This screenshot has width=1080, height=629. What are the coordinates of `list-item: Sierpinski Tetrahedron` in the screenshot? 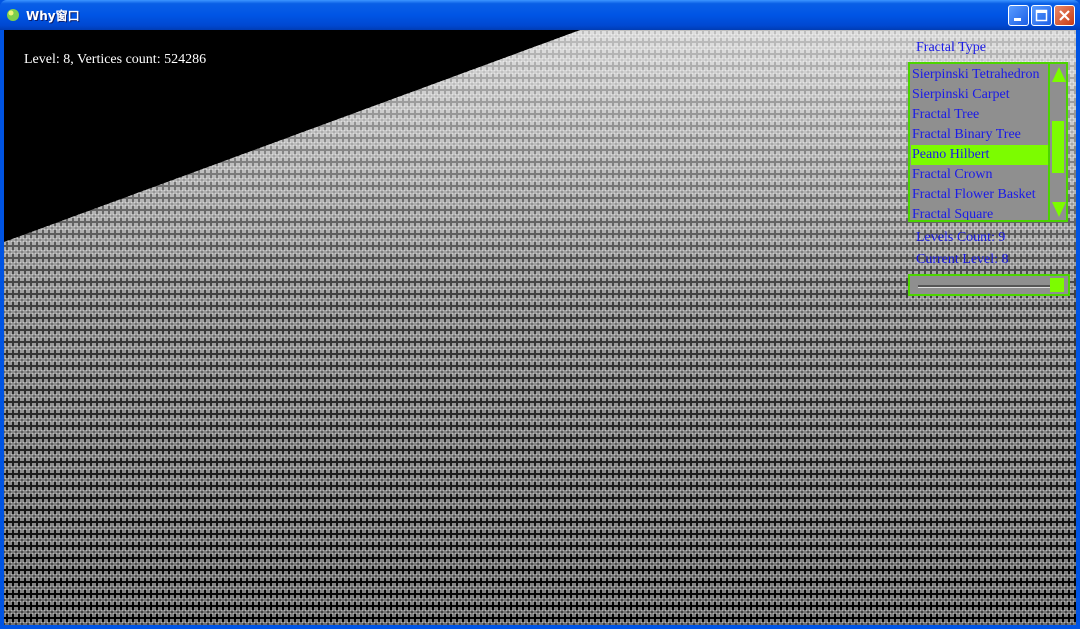 It's located at (980, 75).